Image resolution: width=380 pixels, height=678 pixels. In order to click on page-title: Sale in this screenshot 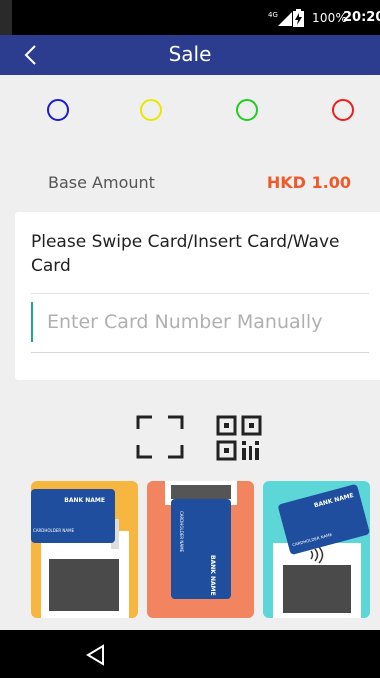, I will do `click(190, 54)`.